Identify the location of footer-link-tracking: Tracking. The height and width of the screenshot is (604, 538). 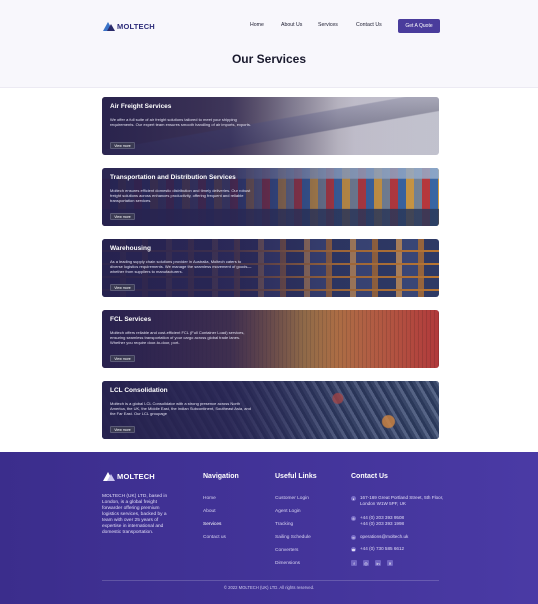
(284, 524).